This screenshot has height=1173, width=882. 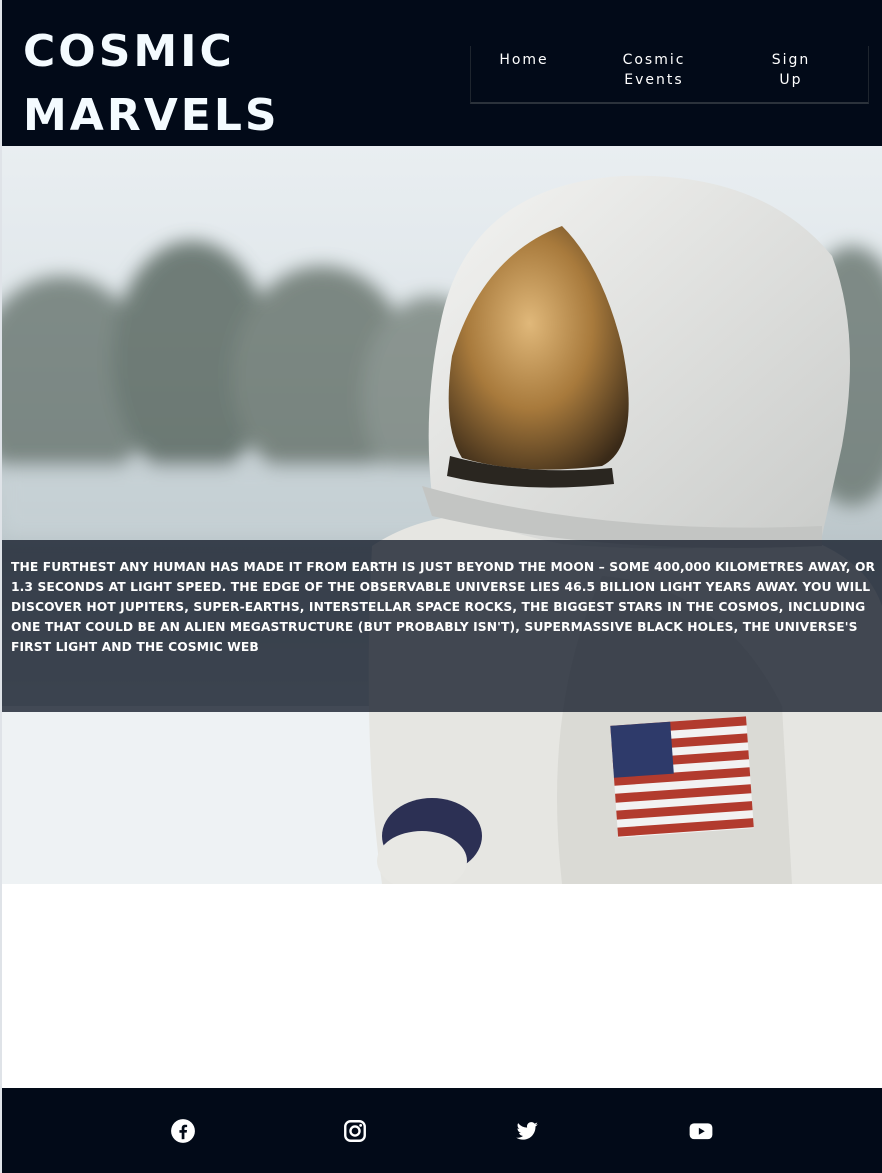 What do you see at coordinates (654, 80) in the screenshot?
I see `nav-events-label-2: Events` at bounding box center [654, 80].